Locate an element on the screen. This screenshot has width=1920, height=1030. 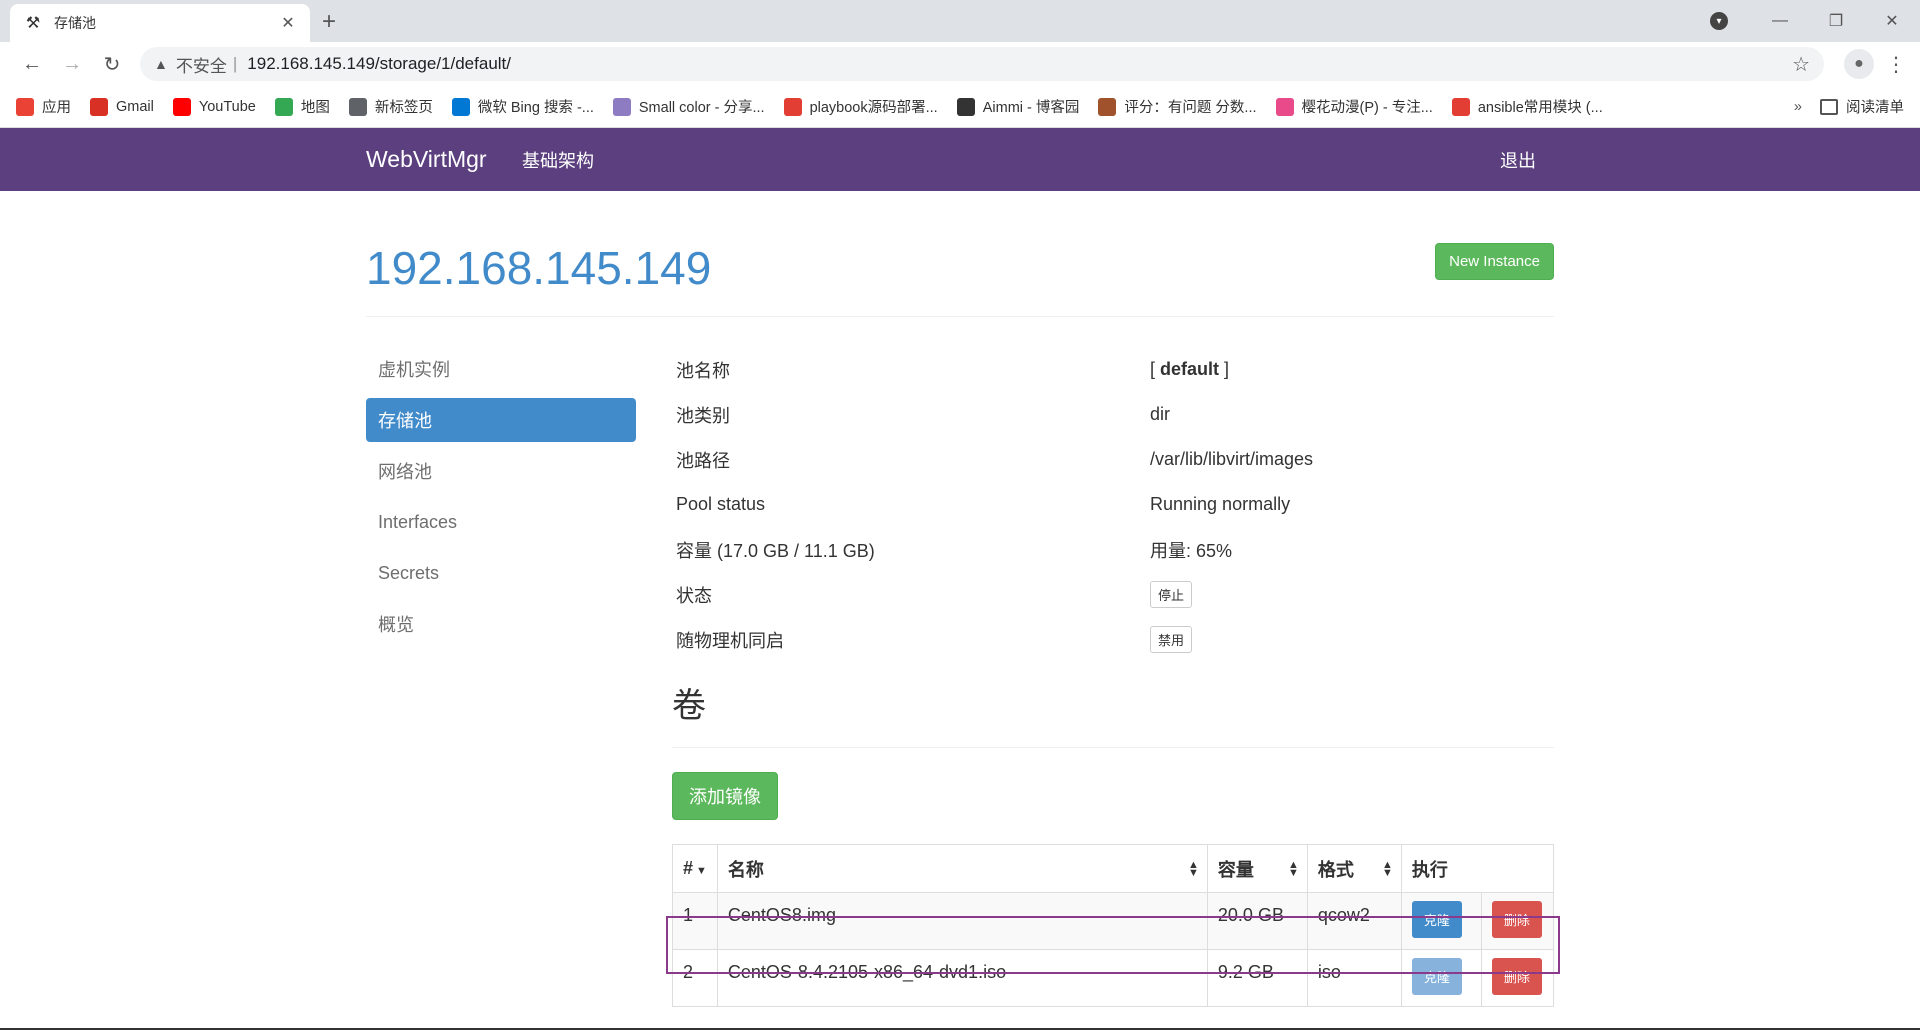
maps-icon is located at coordinates (283, 106).